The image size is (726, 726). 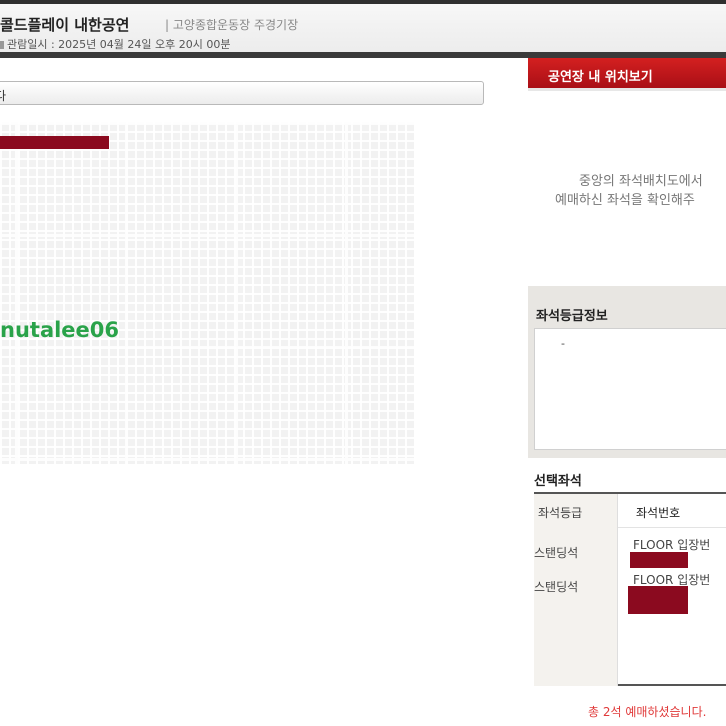 What do you see at coordinates (563, 343) in the screenshot?
I see `seat-grade-info-value: -` at bounding box center [563, 343].